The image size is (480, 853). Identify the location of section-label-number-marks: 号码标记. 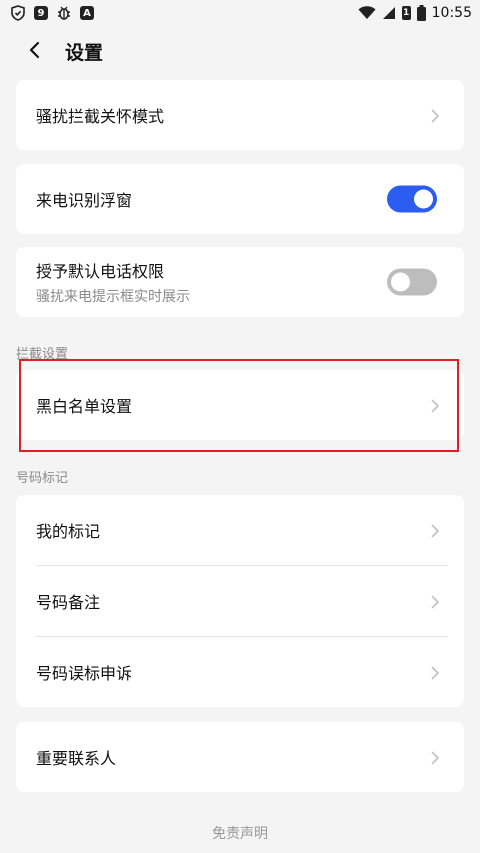
(42, 478).